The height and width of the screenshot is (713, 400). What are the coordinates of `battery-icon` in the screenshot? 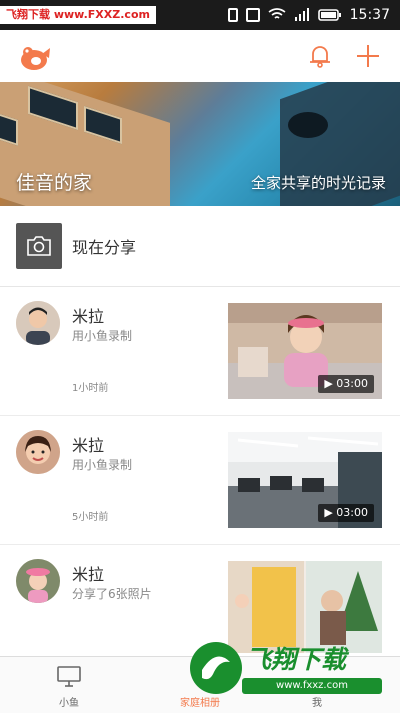 It's located at (329, 15).